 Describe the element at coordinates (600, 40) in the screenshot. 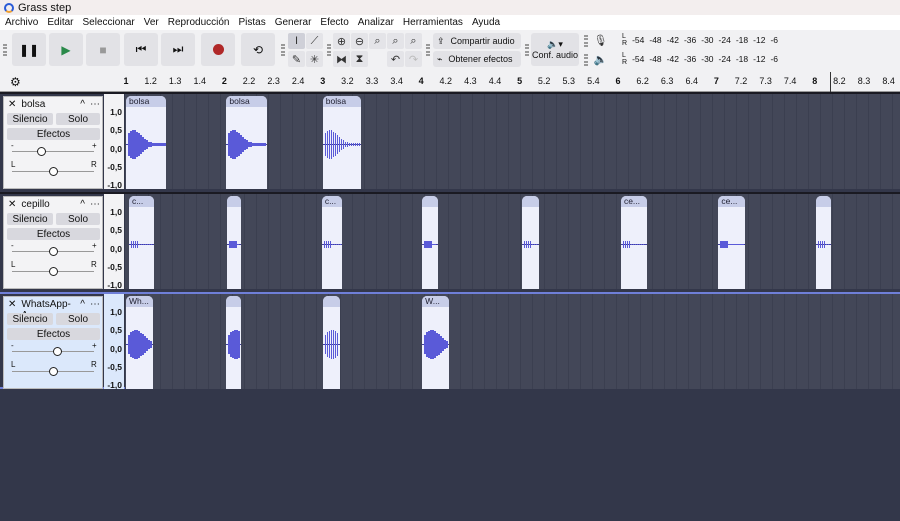

I see `microphone-icon: 🎙` at that location.